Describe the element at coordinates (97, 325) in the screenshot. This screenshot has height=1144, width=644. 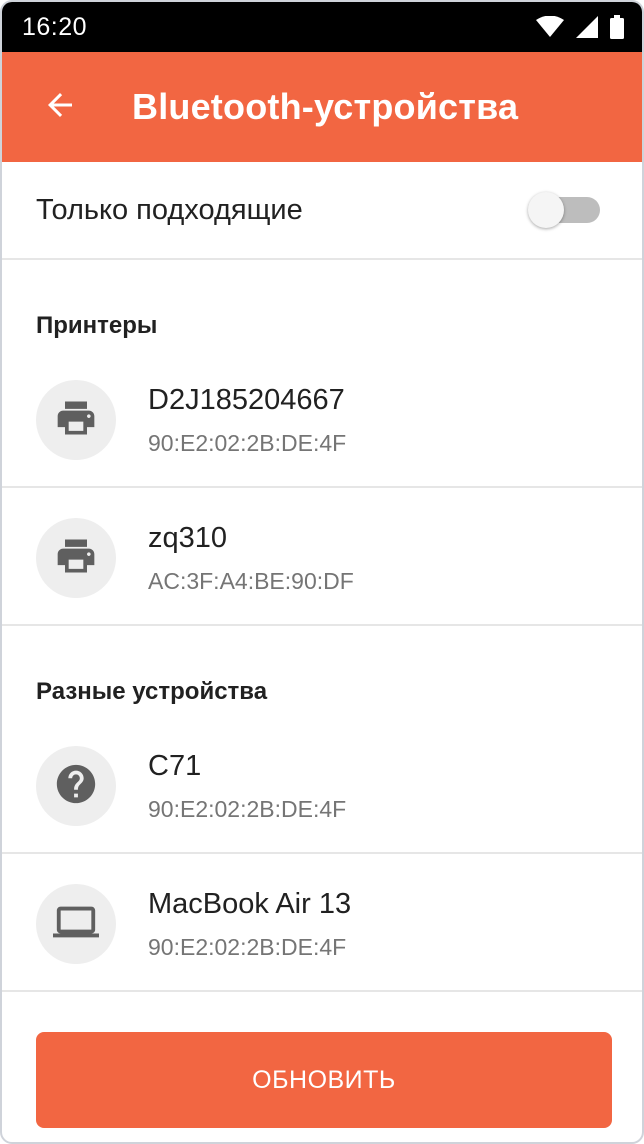
I see `section-header-printers: Принтеры` at that location.